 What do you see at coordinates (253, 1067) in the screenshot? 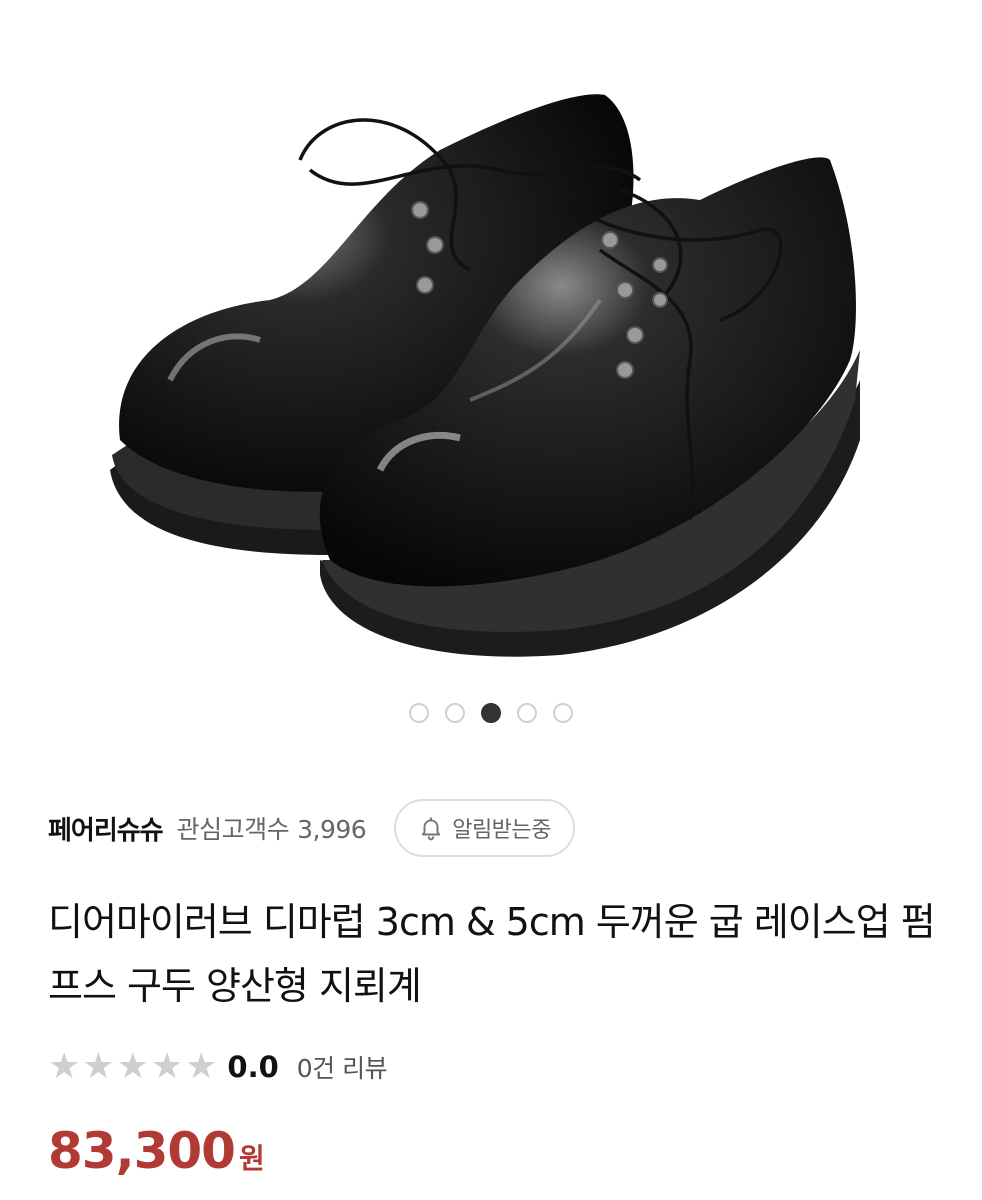
I see `rating-value: 0.0` at bounding box center [253, 1067].